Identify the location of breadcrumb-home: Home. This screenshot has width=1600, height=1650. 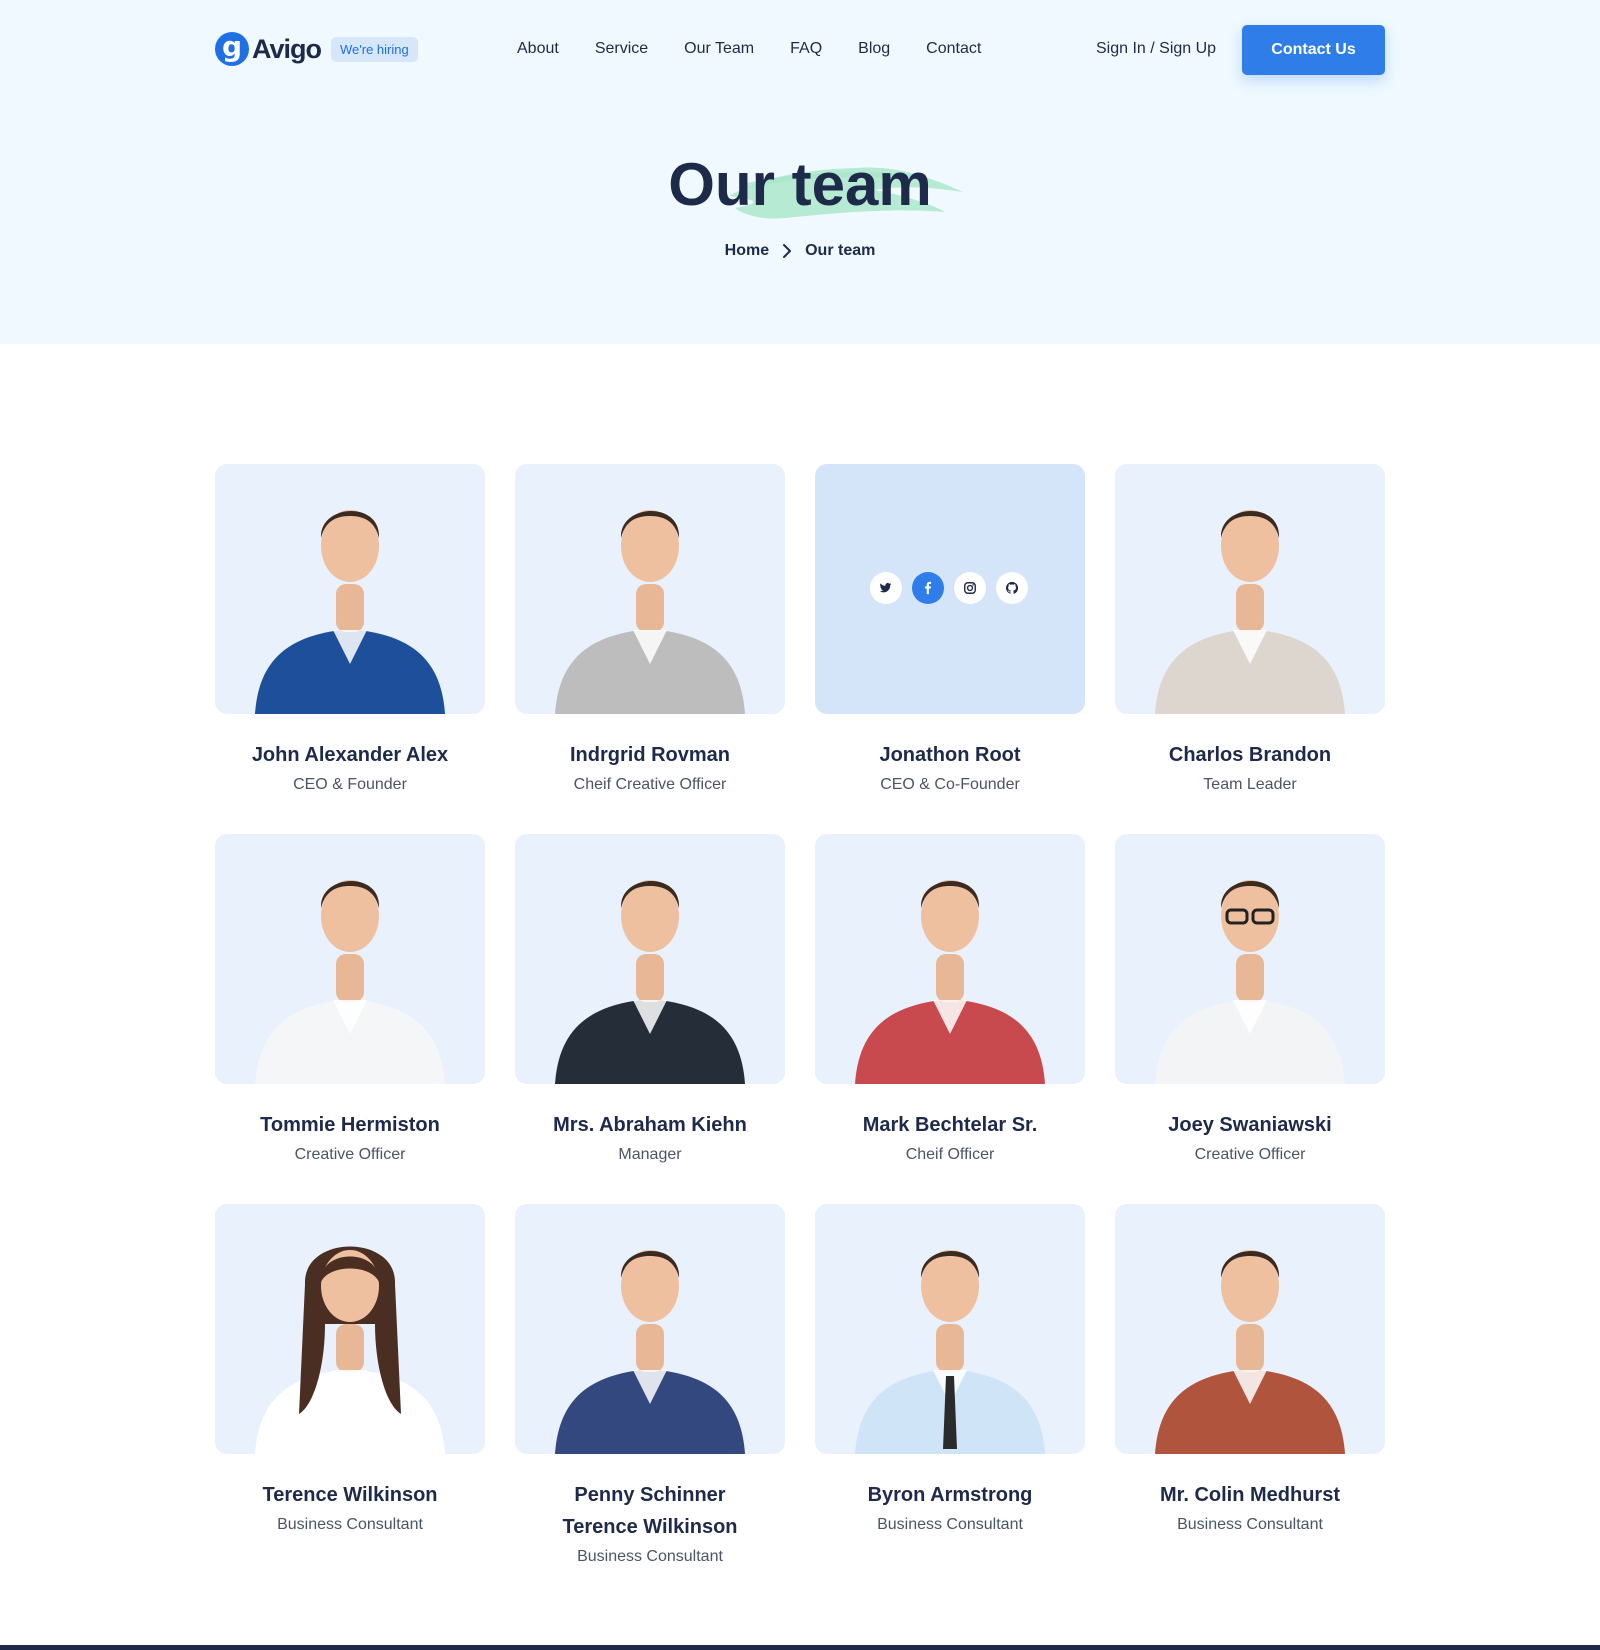
(747, 251).